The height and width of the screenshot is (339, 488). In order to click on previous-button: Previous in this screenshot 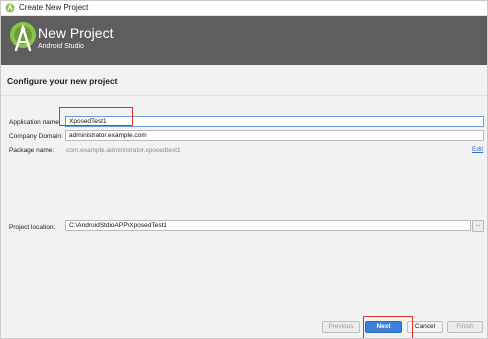, I will do `click(341, 327)`.